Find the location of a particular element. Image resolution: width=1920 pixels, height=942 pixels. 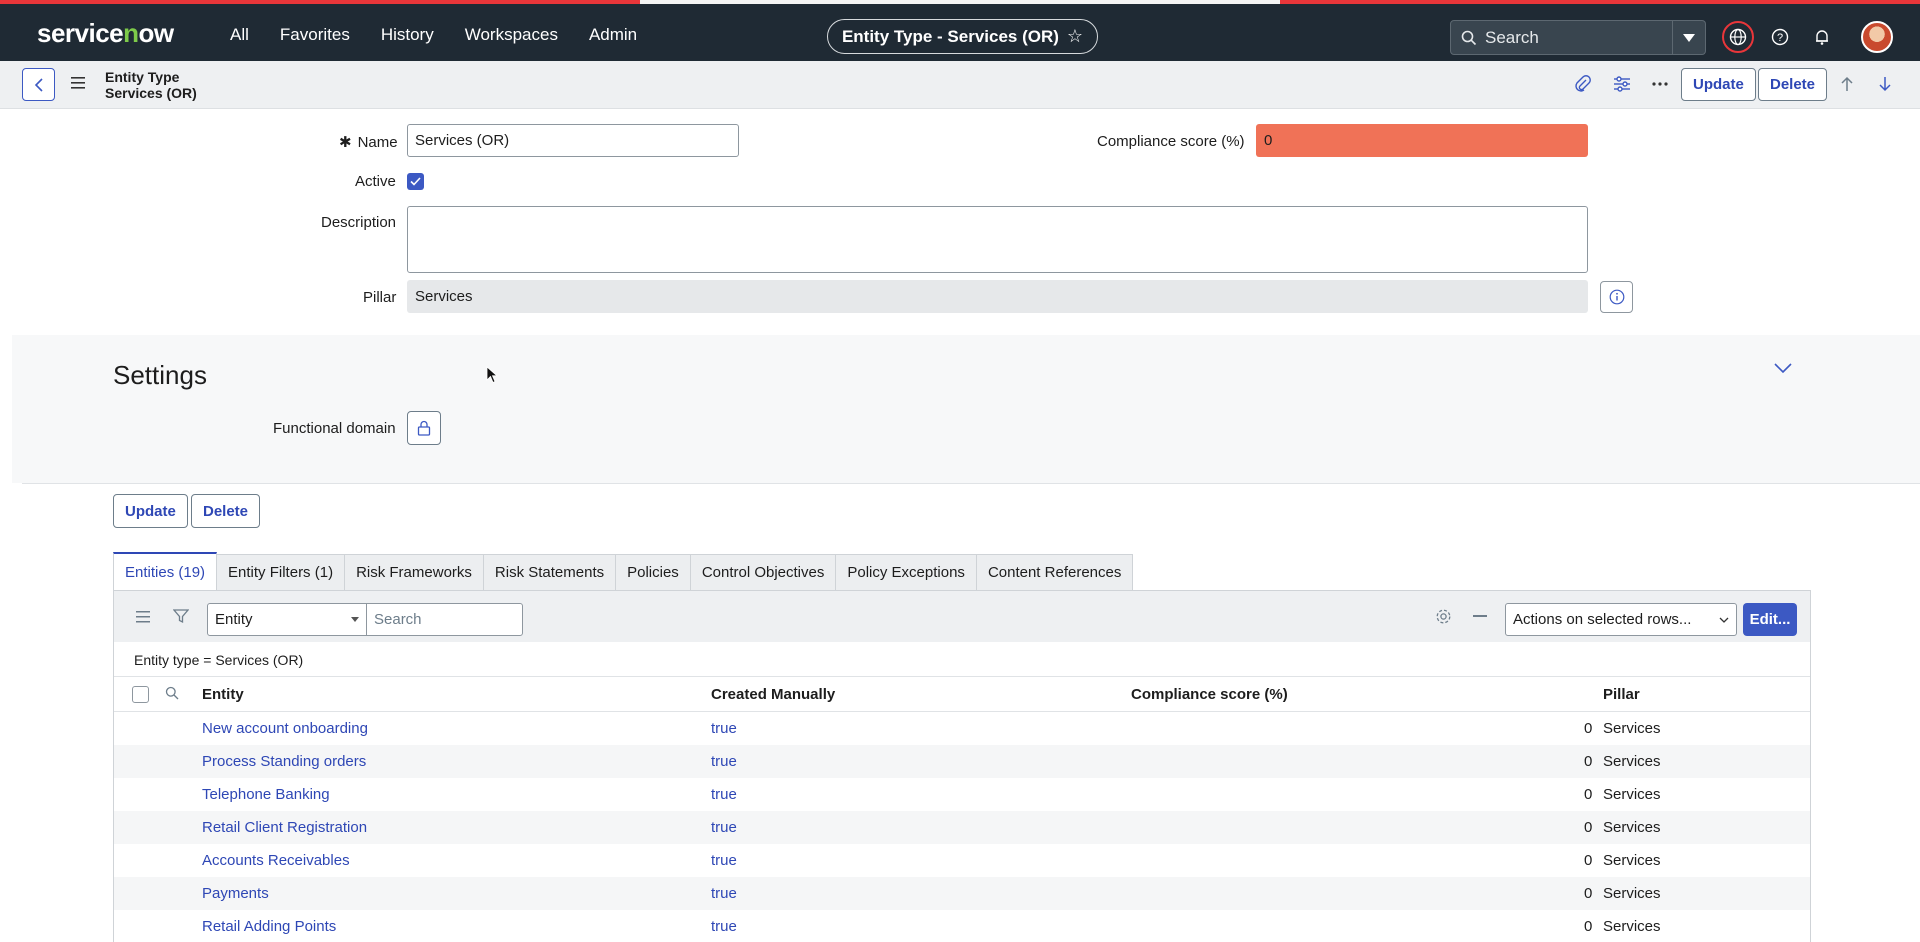

description-field is located at coordinates (997, 239).